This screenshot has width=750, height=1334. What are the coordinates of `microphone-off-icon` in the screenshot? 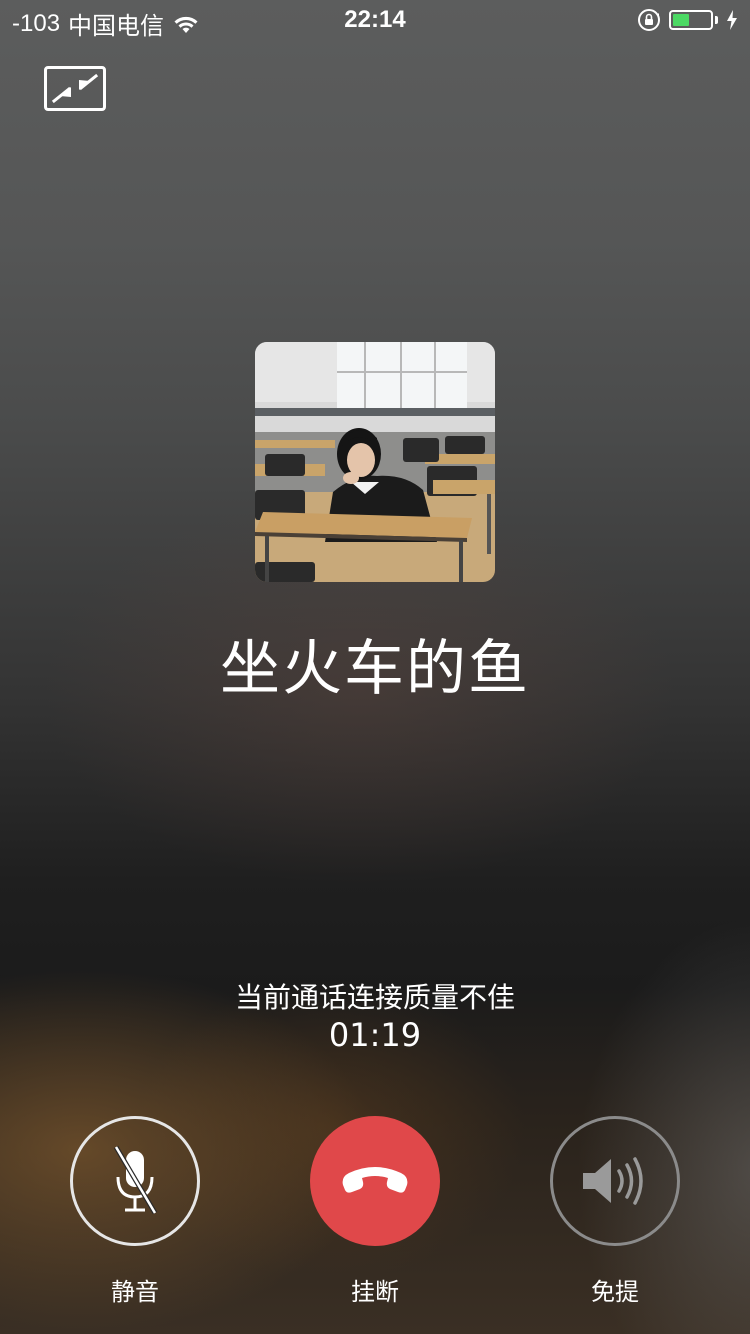 It's located at (135, 1180).